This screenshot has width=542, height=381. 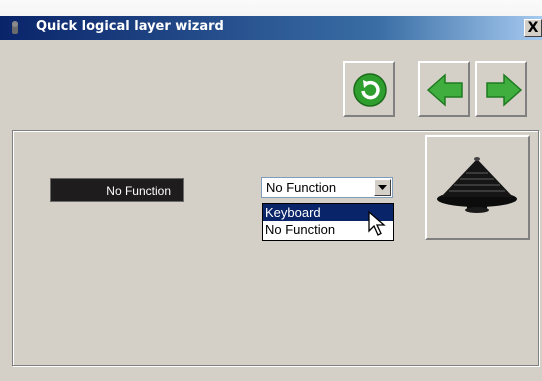 I want to click on dropdown-button, so click(x=382, y=187).